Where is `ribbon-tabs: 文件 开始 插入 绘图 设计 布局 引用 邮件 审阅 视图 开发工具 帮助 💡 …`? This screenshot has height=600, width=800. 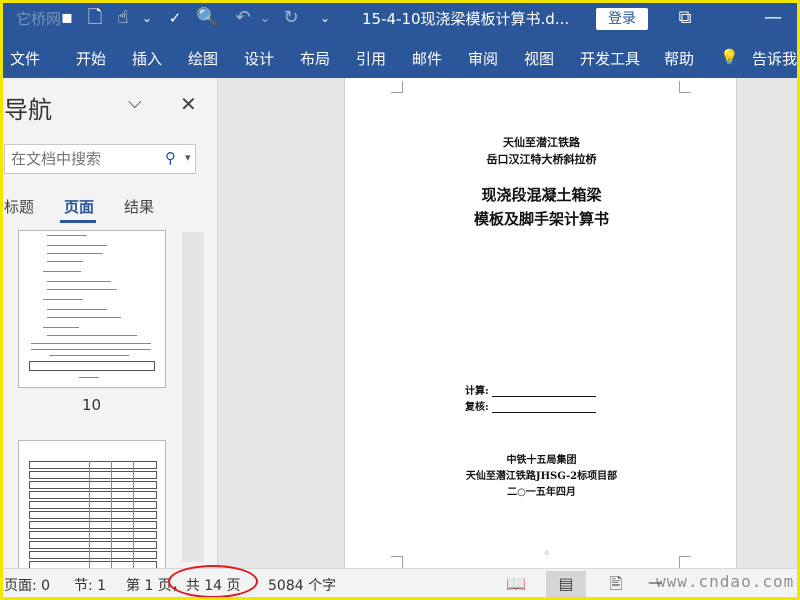
ribbon-tabs: 文件 开始 插入 绘图 设计 布局 引用 邮件 审阅 视图 开发工具 帮助 💡 … is located at coordinates (400, 57).